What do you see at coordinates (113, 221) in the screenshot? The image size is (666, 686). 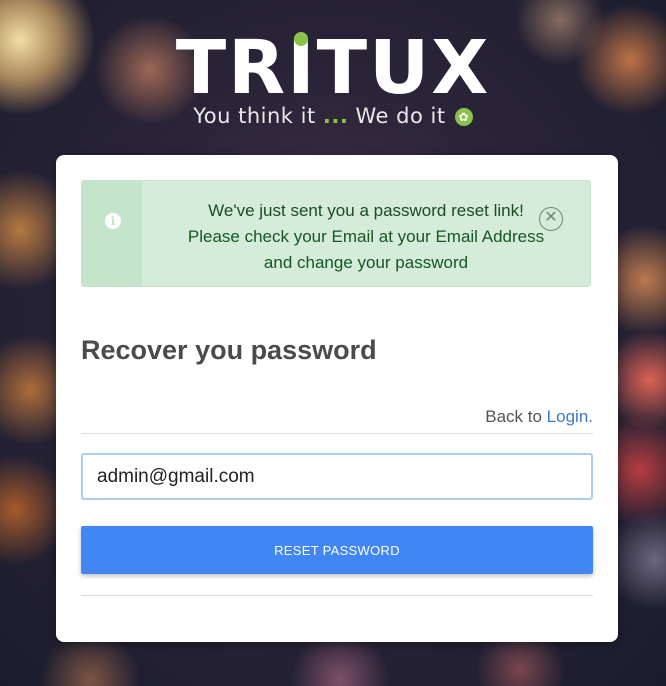 I see `info-icon: i` at bounding box center [113, 221].